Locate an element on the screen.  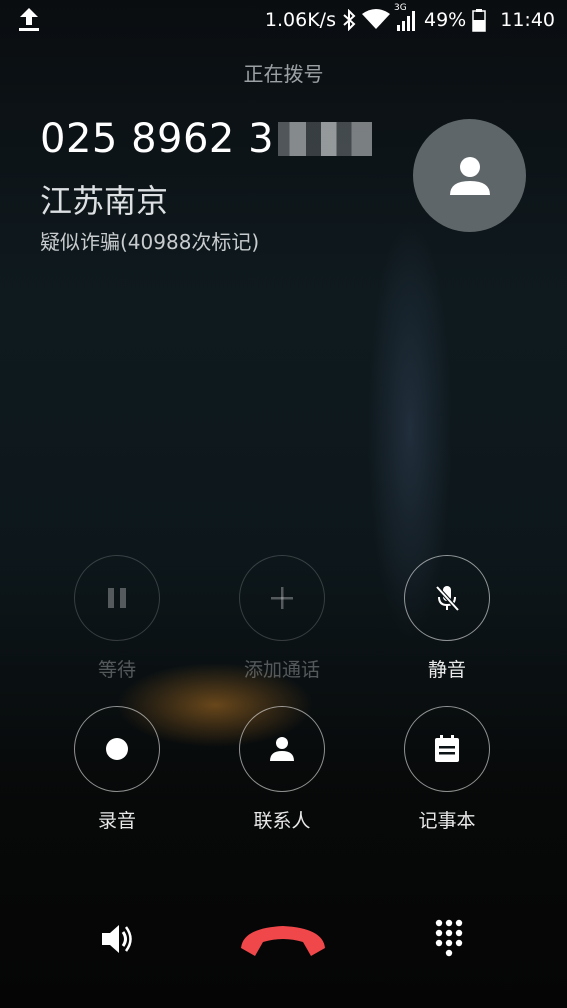
phone-number: 025 8962 3 is located at coordinates (206, 139).